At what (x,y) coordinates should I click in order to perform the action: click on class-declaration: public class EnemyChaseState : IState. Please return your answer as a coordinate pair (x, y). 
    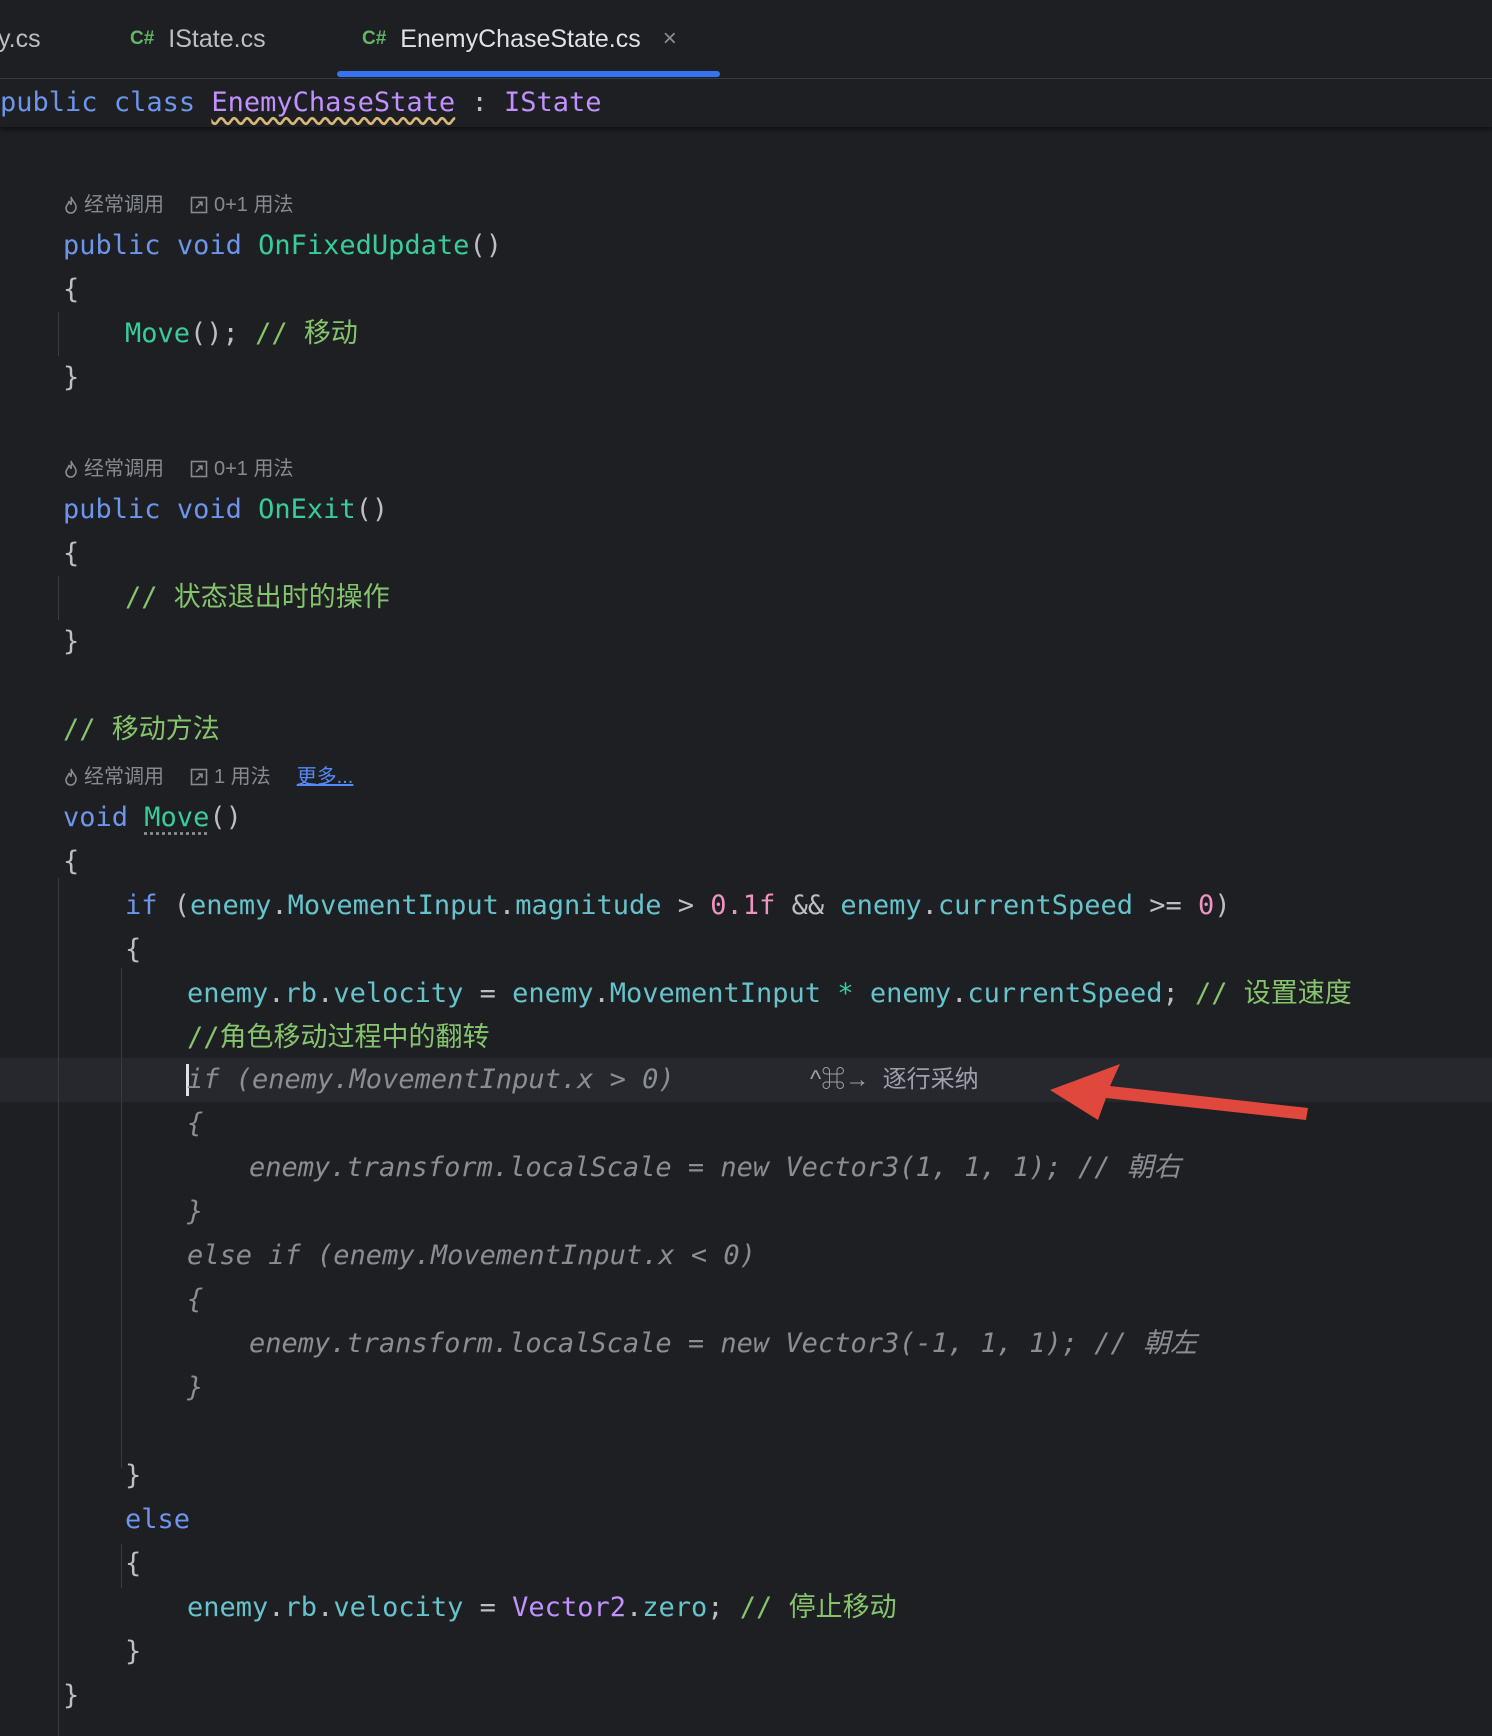
    Looking at the image, I should click on (301, 103).